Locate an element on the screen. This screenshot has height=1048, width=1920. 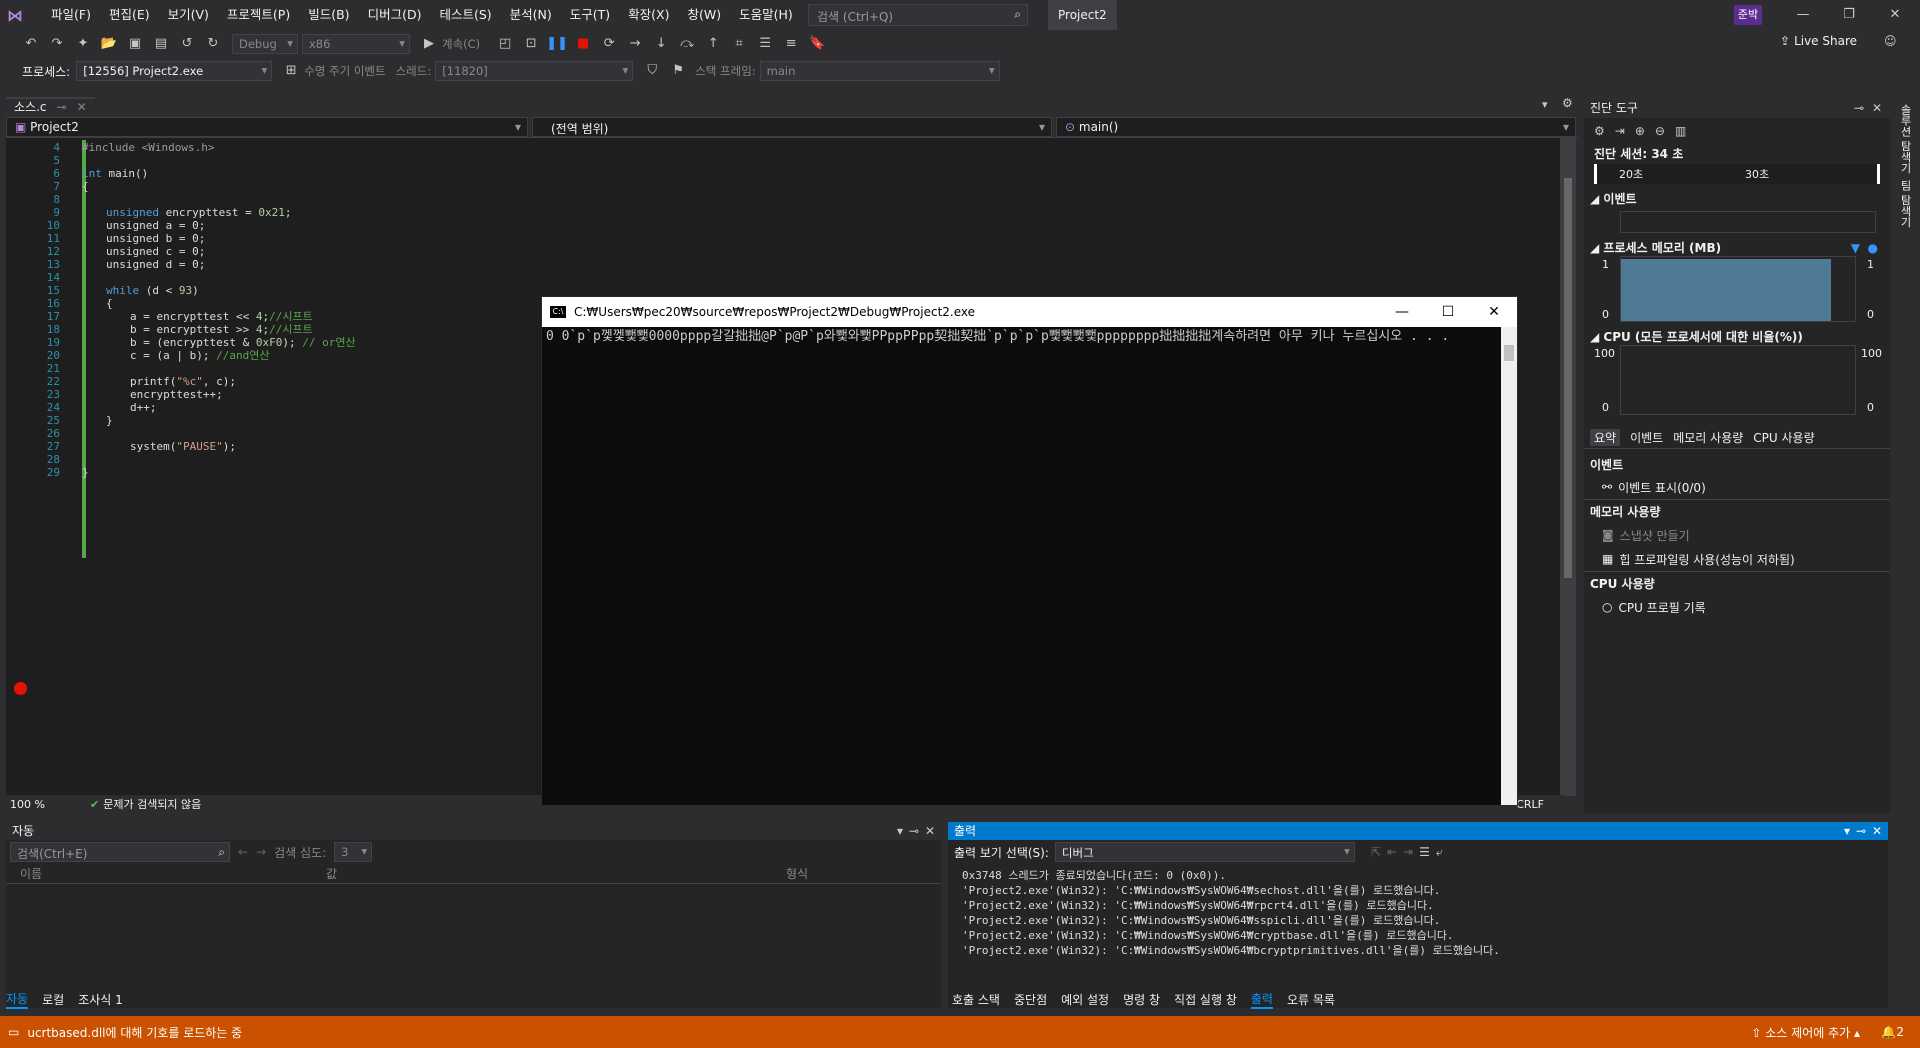
output-menu-icon: ▾ is located at coordinates (1847, 831).